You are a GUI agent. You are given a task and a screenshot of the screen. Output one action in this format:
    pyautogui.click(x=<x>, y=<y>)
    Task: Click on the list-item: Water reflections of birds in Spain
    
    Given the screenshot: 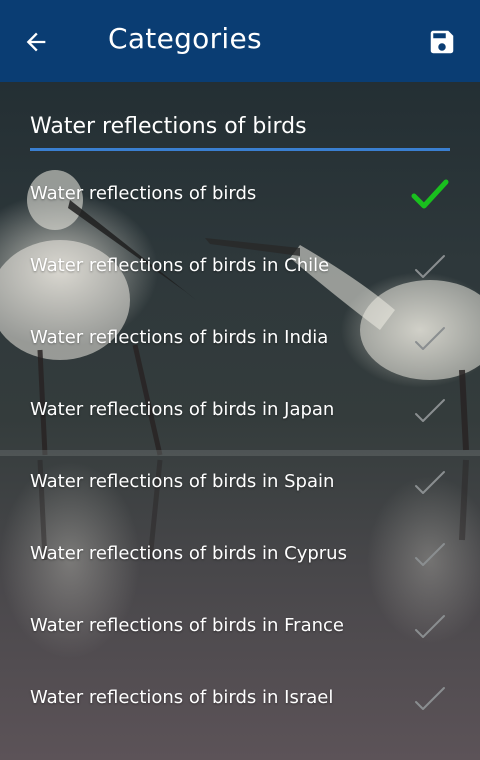 What is the action you would take?
    pyautogui.click(x=240, y=482)
    